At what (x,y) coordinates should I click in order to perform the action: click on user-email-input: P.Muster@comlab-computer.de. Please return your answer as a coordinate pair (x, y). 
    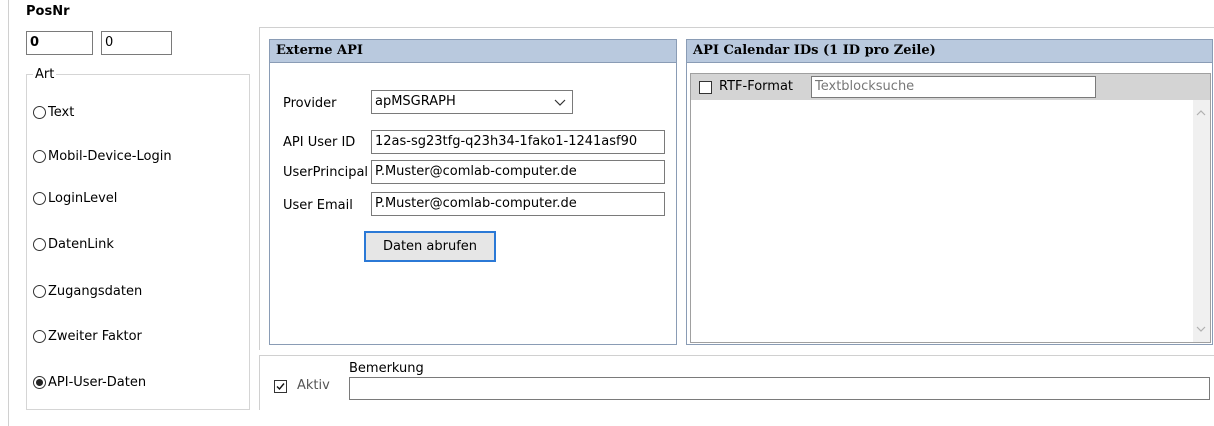
    Looking at the image, I should click on (518, 204).